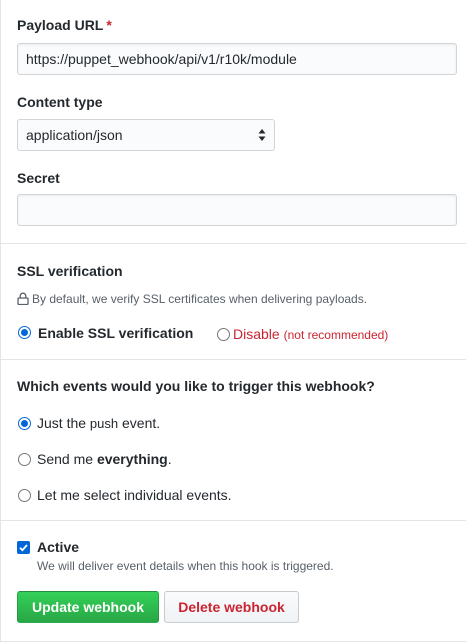 The height and width of the screenshot is (642, 466). Describe the element at coordinates (23, 299) in the screenshot. I see `lock-icon` at that location.